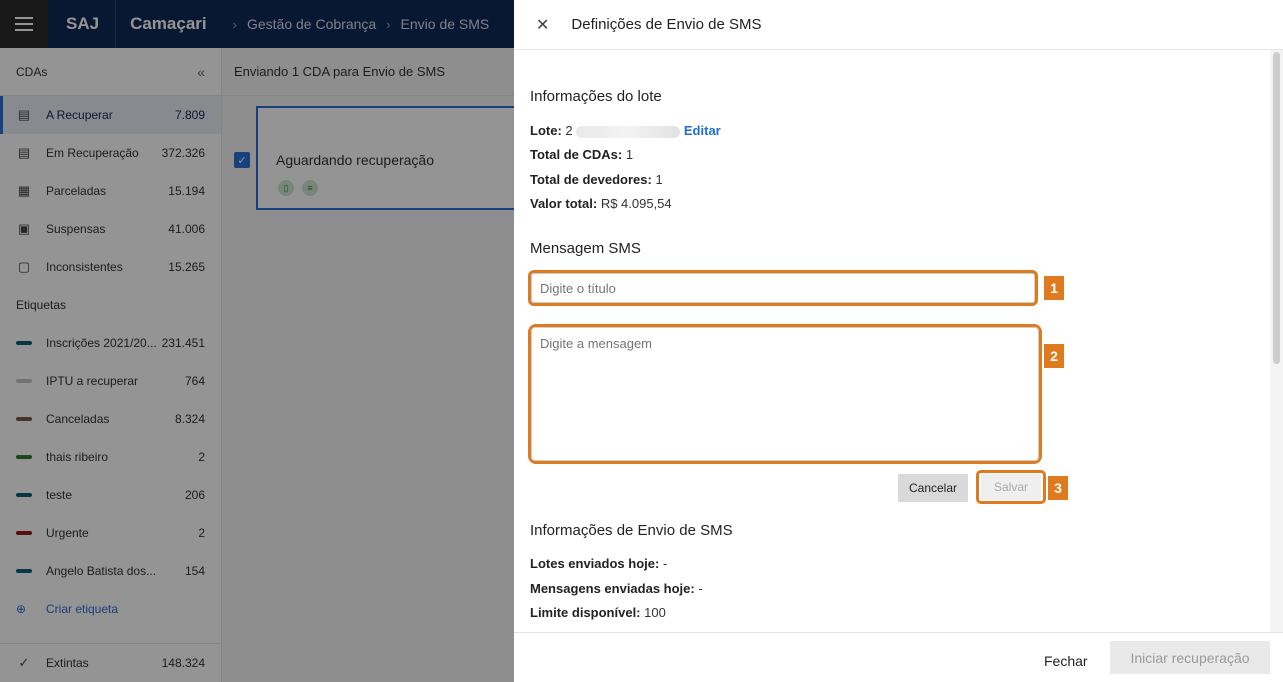 This screenshot has height=682, width=1283. What do you see at coordinates (631, 530) in the screenshot?
I see `send-info-title: Informações de Envio de SMS` at bounding box center [631, 530].